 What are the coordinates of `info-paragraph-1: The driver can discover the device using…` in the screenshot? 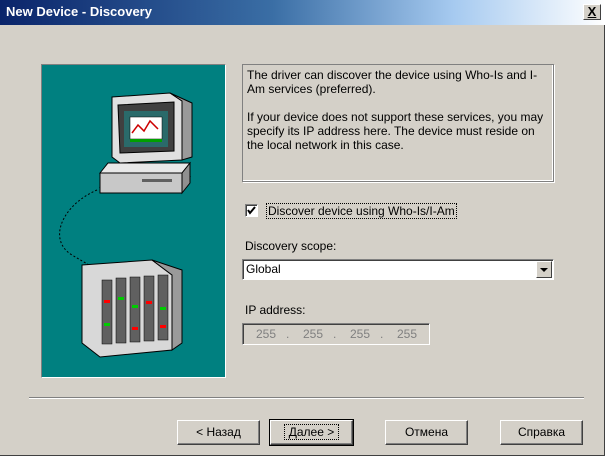 It's located at (392, 82).